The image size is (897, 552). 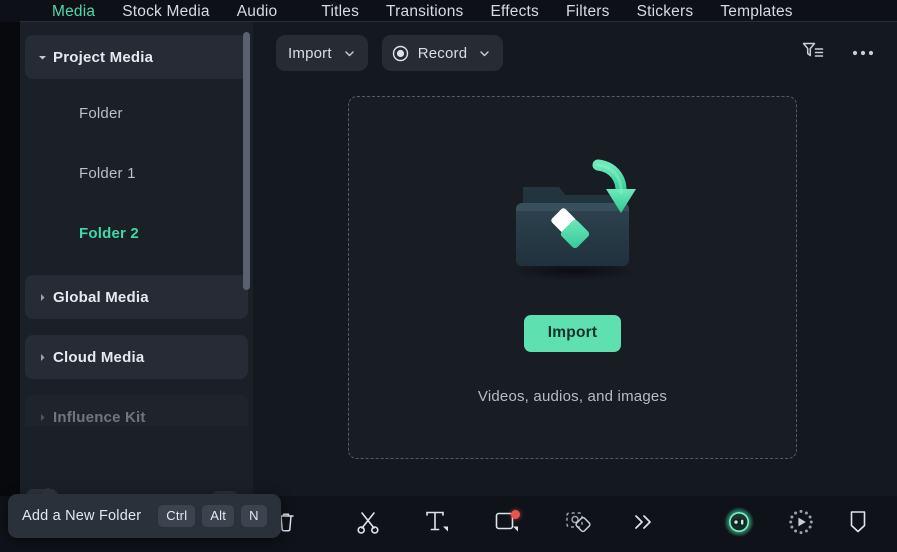 I want to click on tab-media: Media, so click(x=73, y=12).